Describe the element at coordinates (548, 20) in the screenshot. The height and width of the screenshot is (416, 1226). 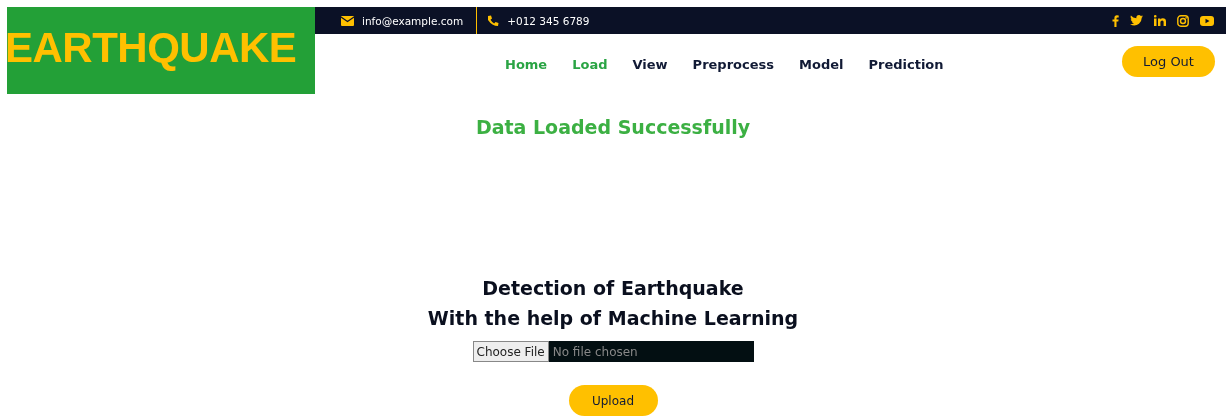
I see `phone-text: +012 345 6789` at that location.